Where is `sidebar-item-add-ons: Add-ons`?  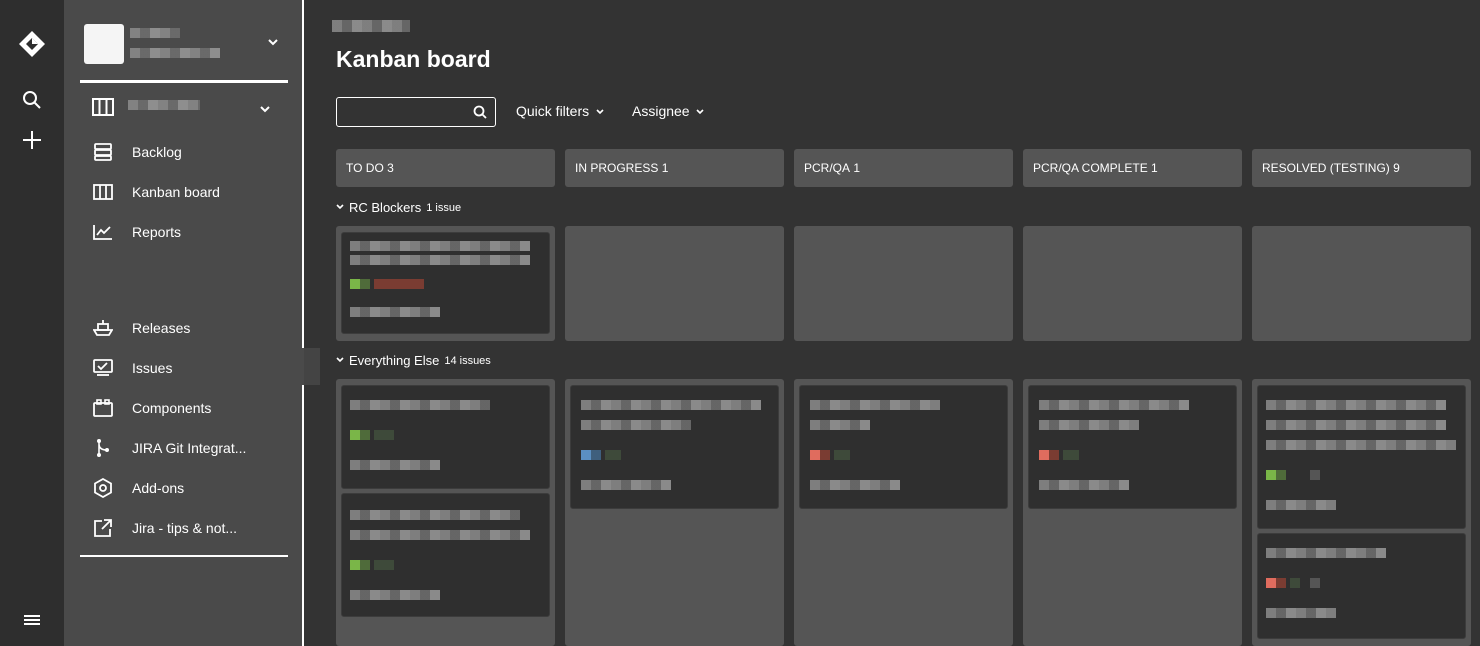
sidebar-item-add-ons: Add-ons is located at coordinates (187, 488).